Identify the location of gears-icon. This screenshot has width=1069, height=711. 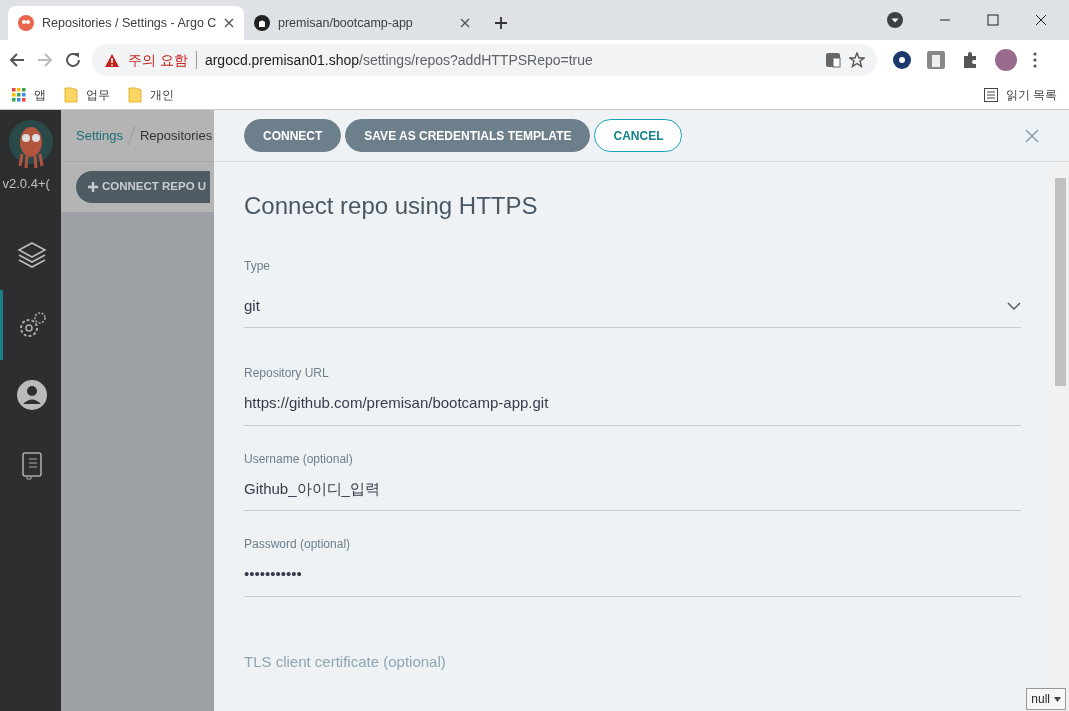
(32, 325).